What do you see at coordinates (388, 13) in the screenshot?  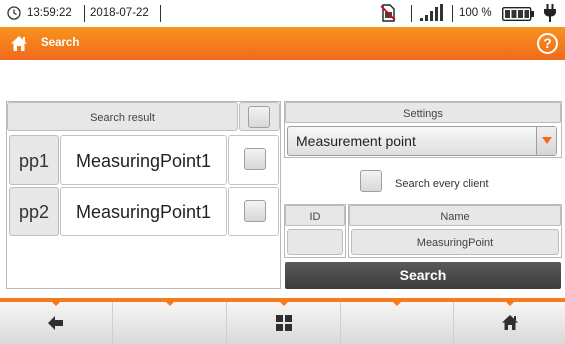 I see `no-sim-icon` at bounding box center [388, 13].